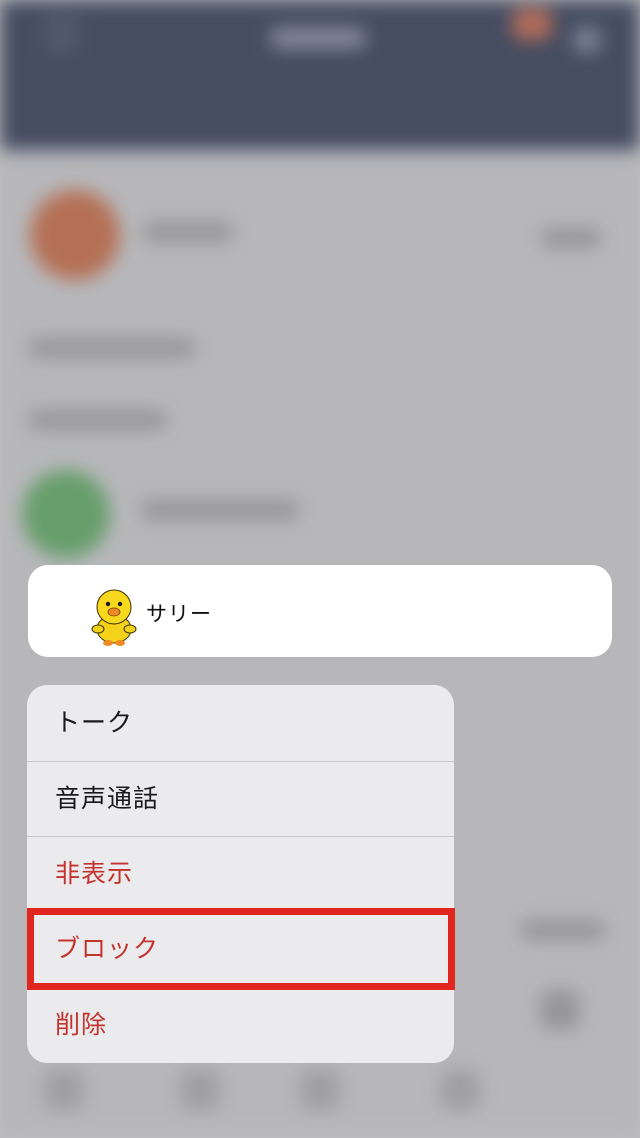 The height and width of the screenshot is (1138, 640). What do you see at coordinates (240, 799) in the screenshot?
I see `menu-item-voice-call: 音声通話` at bounding box center [240, 799].